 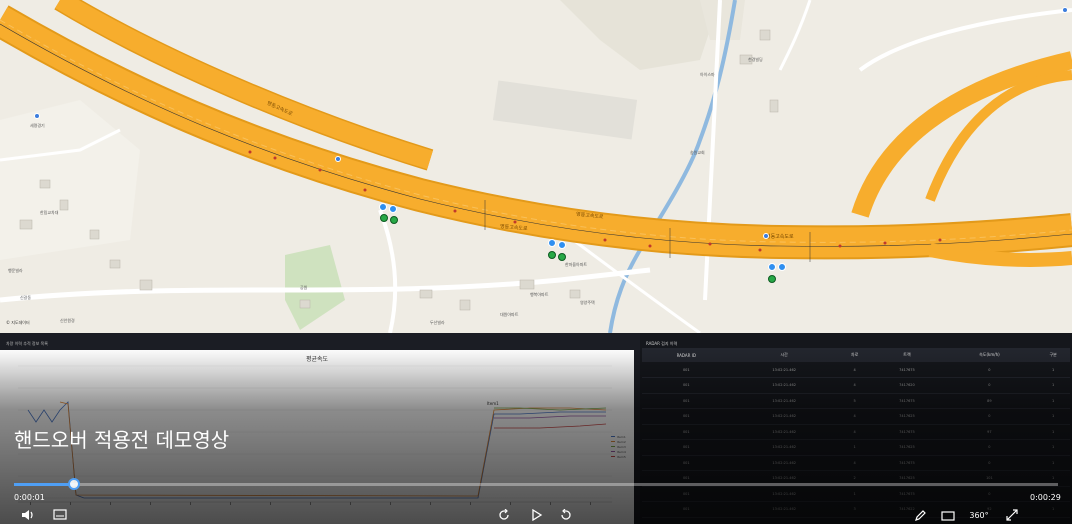 What do you see at coordinates (780, 237) in the screenshot?
I see `road-label: 영동고속도로` at bounding box center [780, 237].